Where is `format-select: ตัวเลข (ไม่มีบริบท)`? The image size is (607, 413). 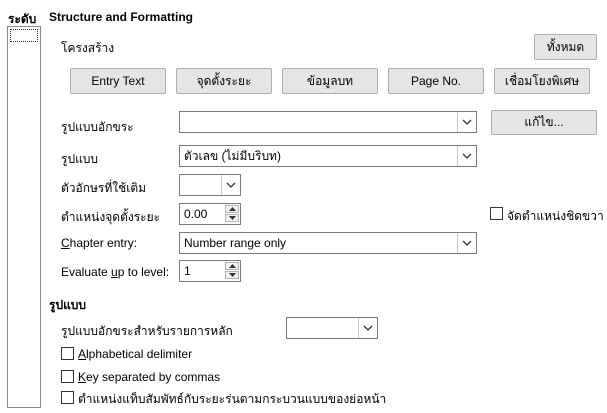
format-select: ตัวเลข (ไม่มีบริบท) is located at coordinates (328, 156).